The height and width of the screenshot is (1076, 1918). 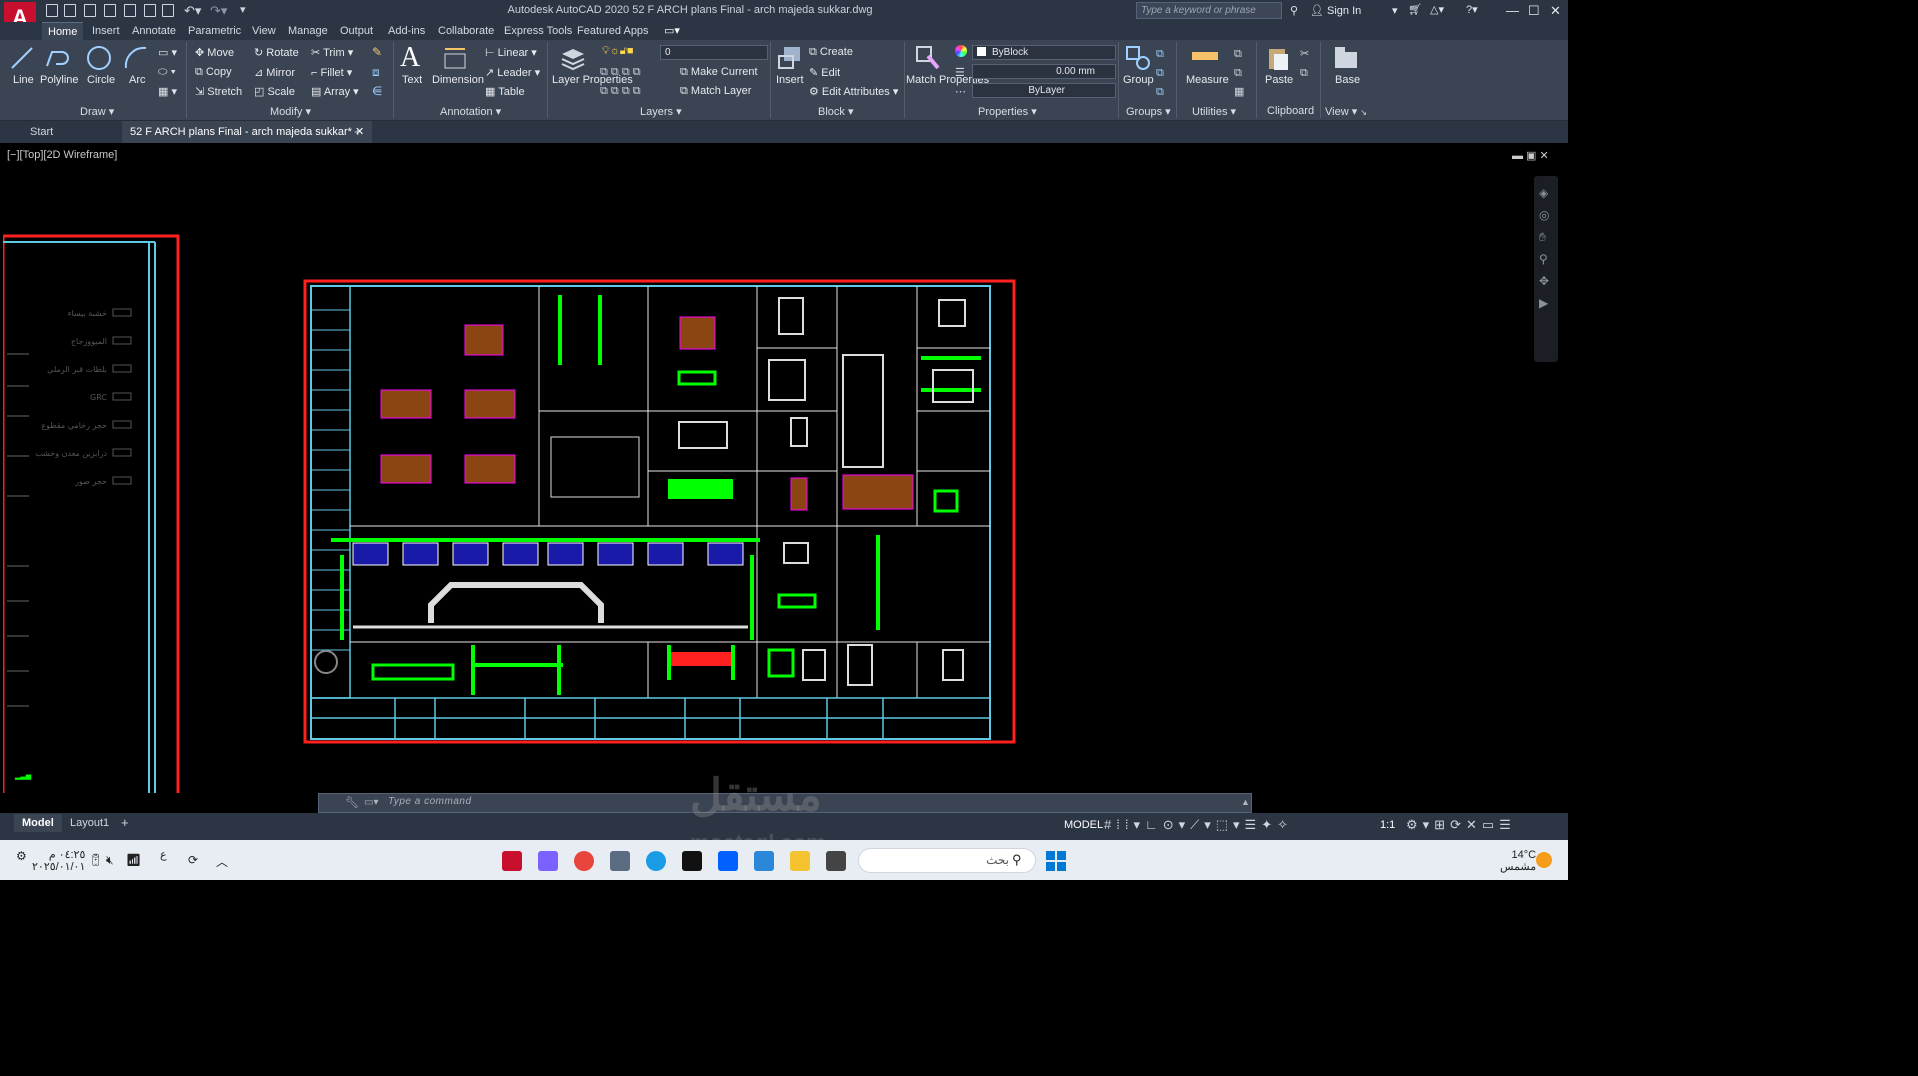 What do you see at coordinates (790, 58) in the screenshot?
I see `insert-icon` at bounding box center [790, 58].